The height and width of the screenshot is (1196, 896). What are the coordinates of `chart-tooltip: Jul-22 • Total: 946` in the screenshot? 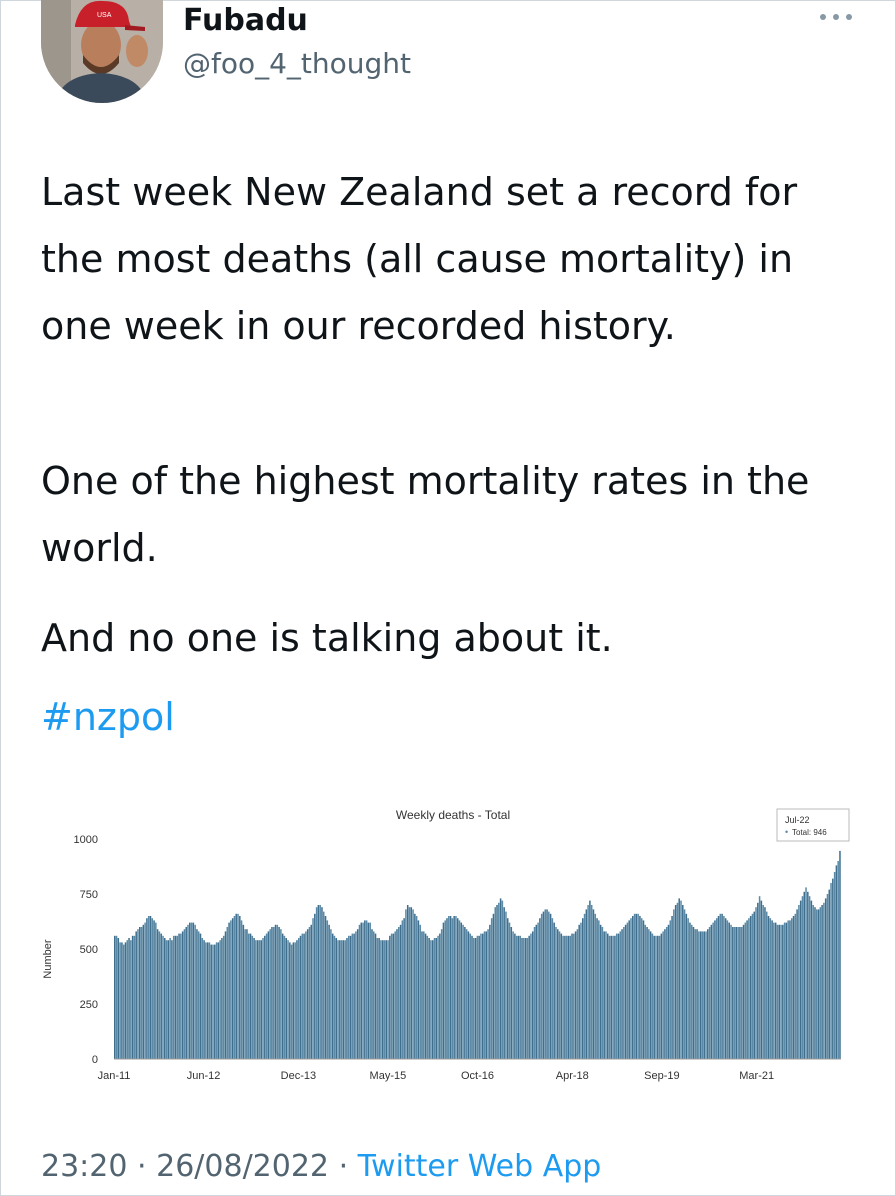 It's located at (813, 825).